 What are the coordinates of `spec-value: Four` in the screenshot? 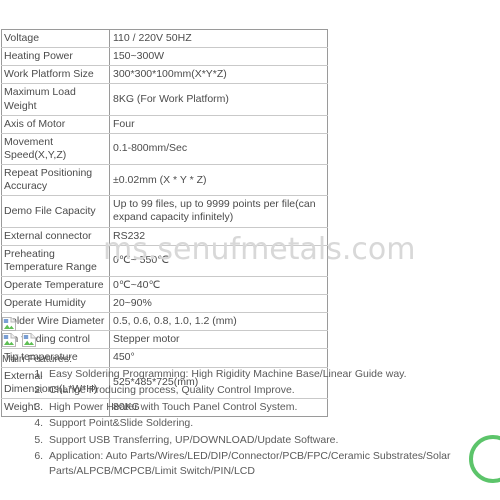 It's located at (218, 124).